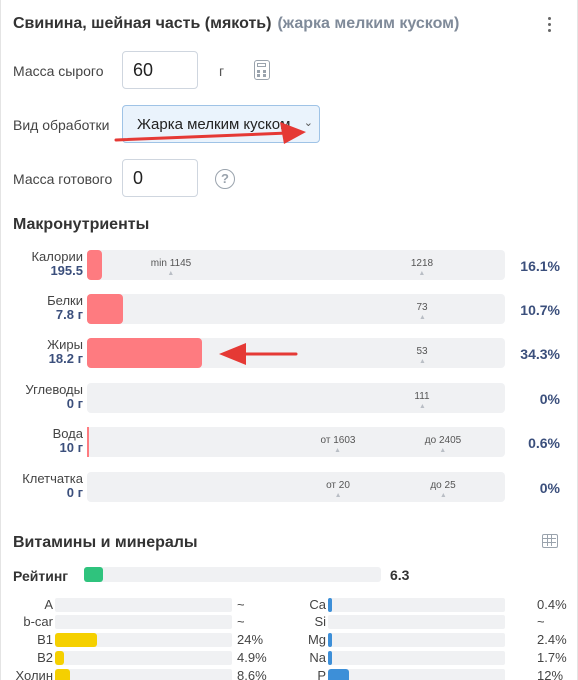 The width and height of the screenshot is (578, 680). I want to click on mineral-name: P, so click(321, 674).